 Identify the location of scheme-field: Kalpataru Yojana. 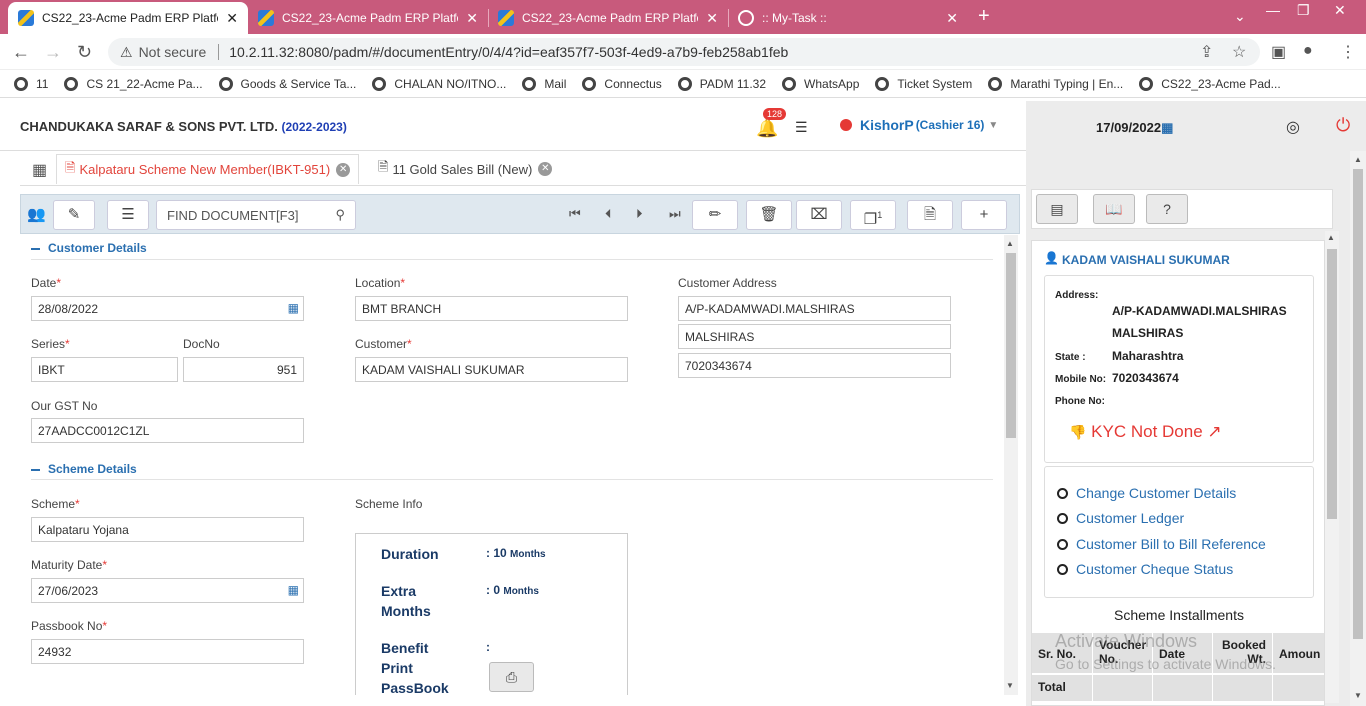
(167, 529).